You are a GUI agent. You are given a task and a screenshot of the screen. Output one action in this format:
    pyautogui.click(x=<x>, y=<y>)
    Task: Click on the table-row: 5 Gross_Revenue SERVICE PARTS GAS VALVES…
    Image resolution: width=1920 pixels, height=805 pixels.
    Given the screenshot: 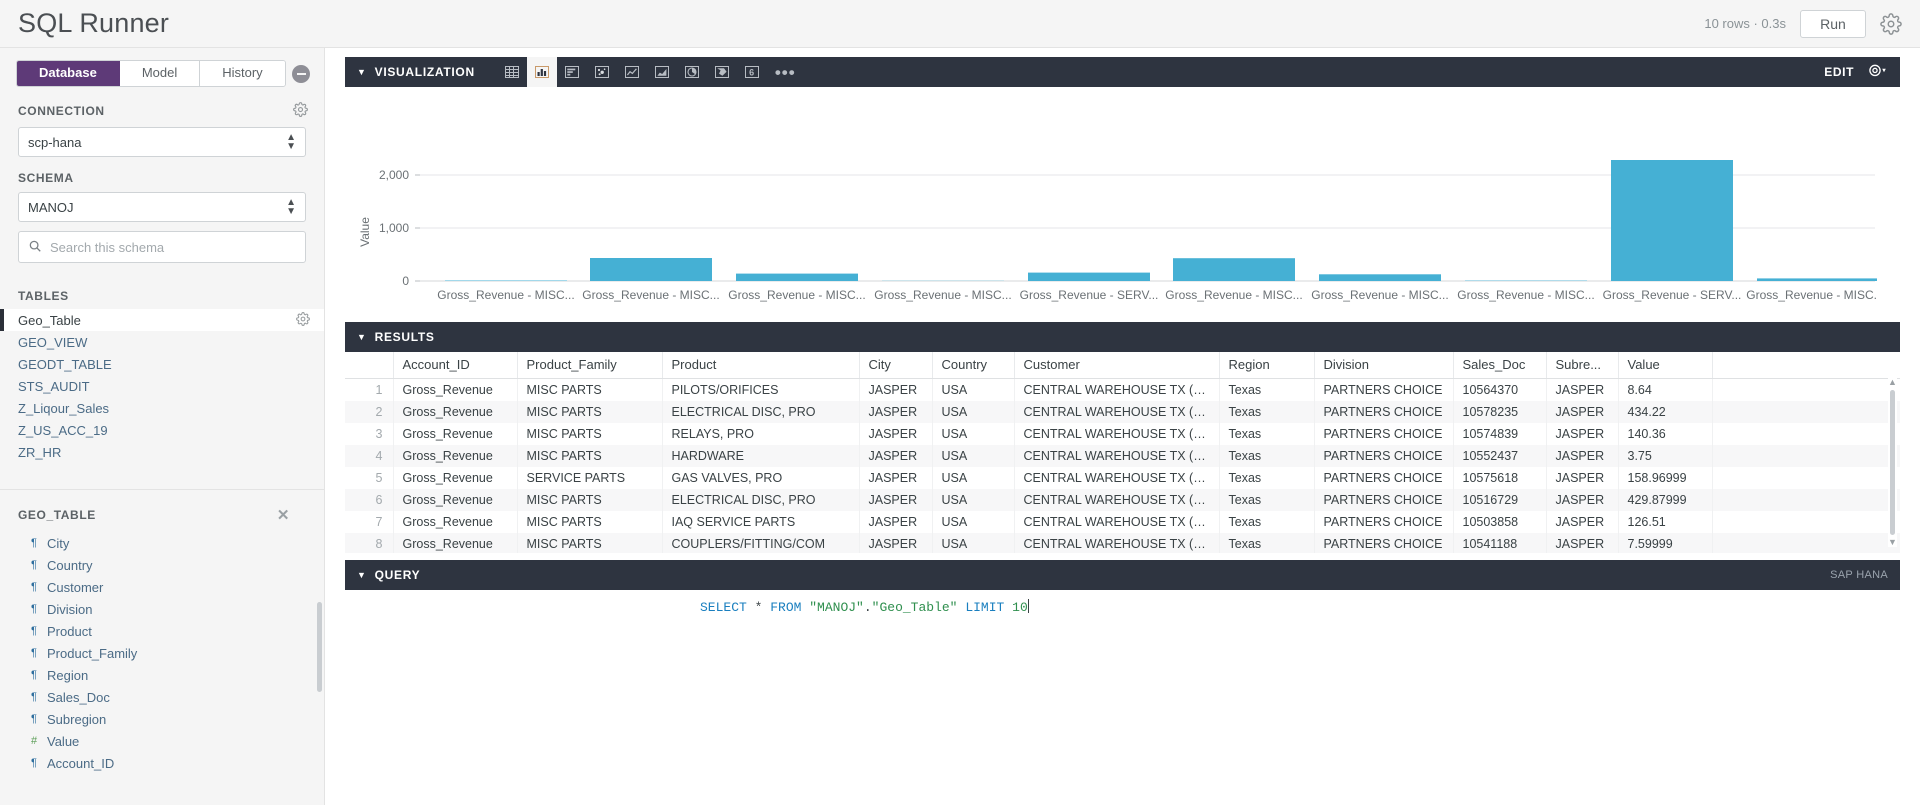 What is the action you would take?
    pyautogui.click(x=1122, y=478)
    